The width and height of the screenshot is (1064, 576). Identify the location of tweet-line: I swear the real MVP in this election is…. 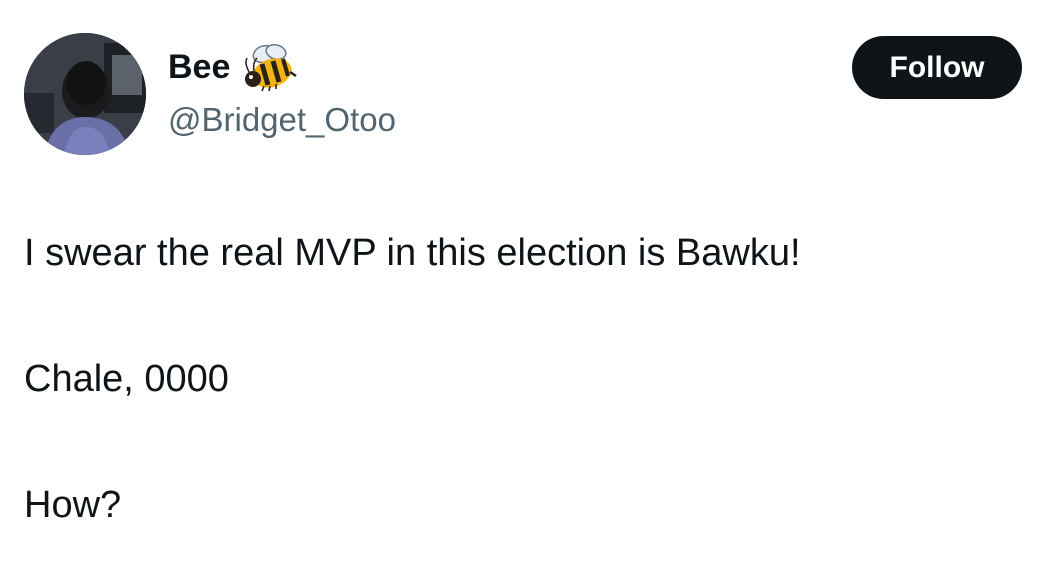
(412, 253).